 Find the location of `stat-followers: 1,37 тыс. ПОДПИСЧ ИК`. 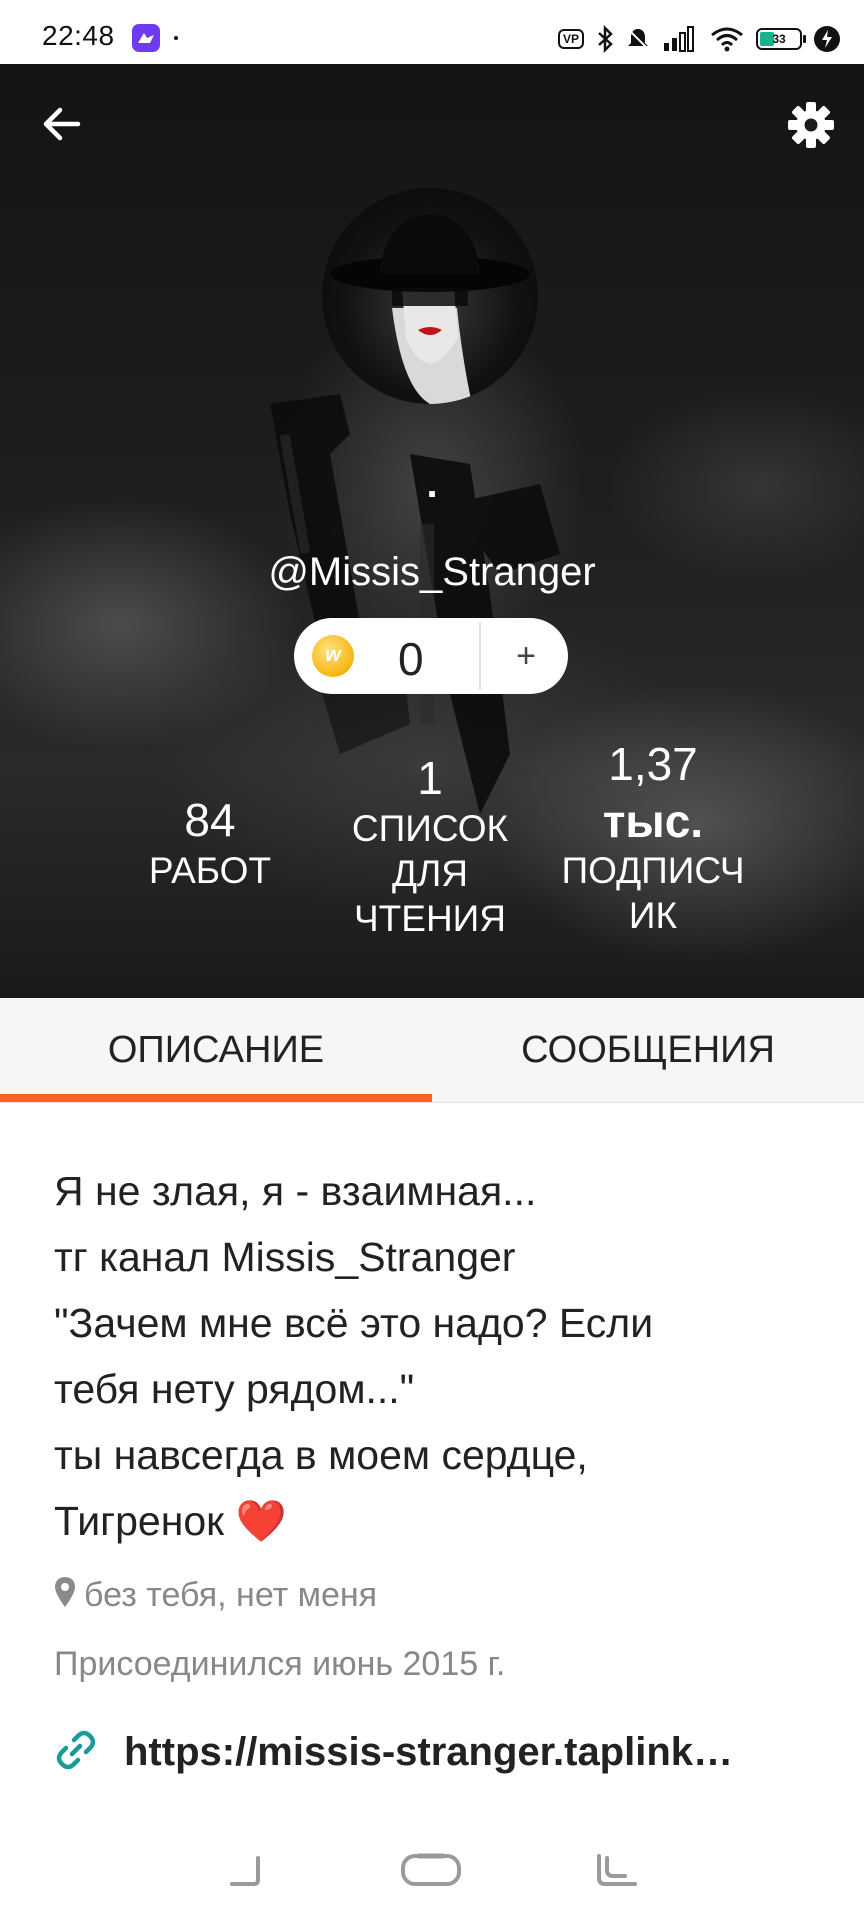

stat-followers: 1,37 тыс. ПОДПИСЧ ИК is located at coordinates (653, 836).